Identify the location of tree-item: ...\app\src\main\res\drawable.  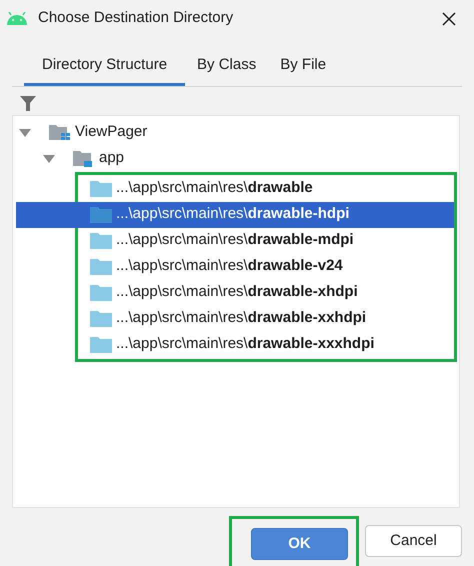
(235, 189).